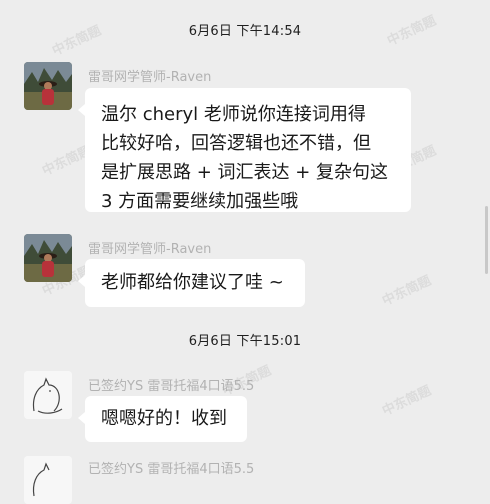 The image size is (490, 504). Describe the element at coordinates (236, 143) in the screenshot. I see `message-text: 比较好哈，回答逻辑也还不错，但` at that location.